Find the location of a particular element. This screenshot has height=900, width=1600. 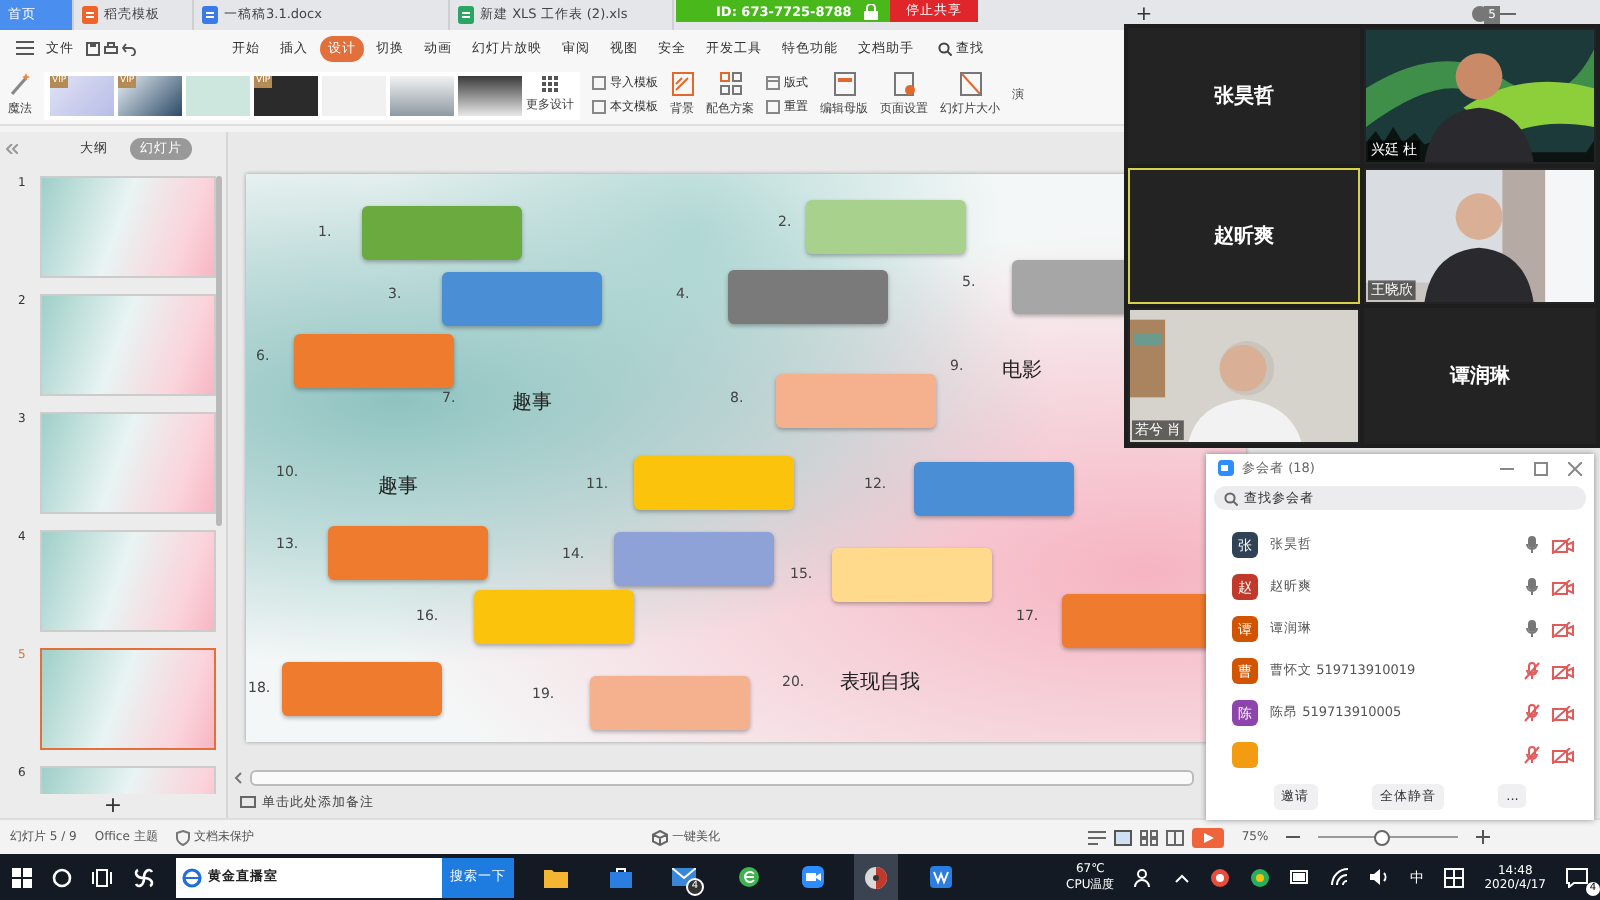

collapse-icon is located at coordinates (12, 148).